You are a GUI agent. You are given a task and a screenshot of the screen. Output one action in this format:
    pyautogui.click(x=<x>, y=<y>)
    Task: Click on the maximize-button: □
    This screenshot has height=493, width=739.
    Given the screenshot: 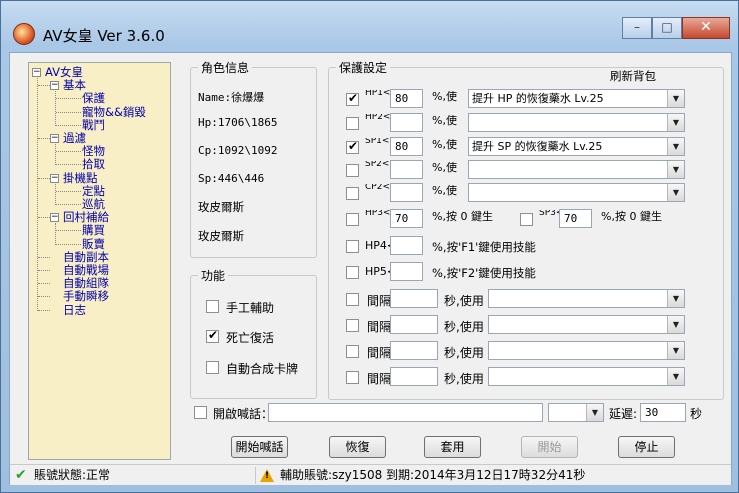 What is the action you would take?
    pyautogui.click(x=667, y=28)
    